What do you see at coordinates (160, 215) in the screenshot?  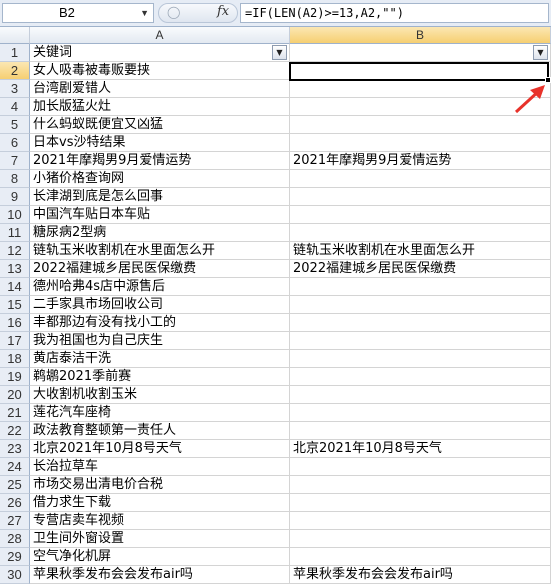 I see `cell-a: 中国汽车贴日本车贴` at bounding box center [160, 215].